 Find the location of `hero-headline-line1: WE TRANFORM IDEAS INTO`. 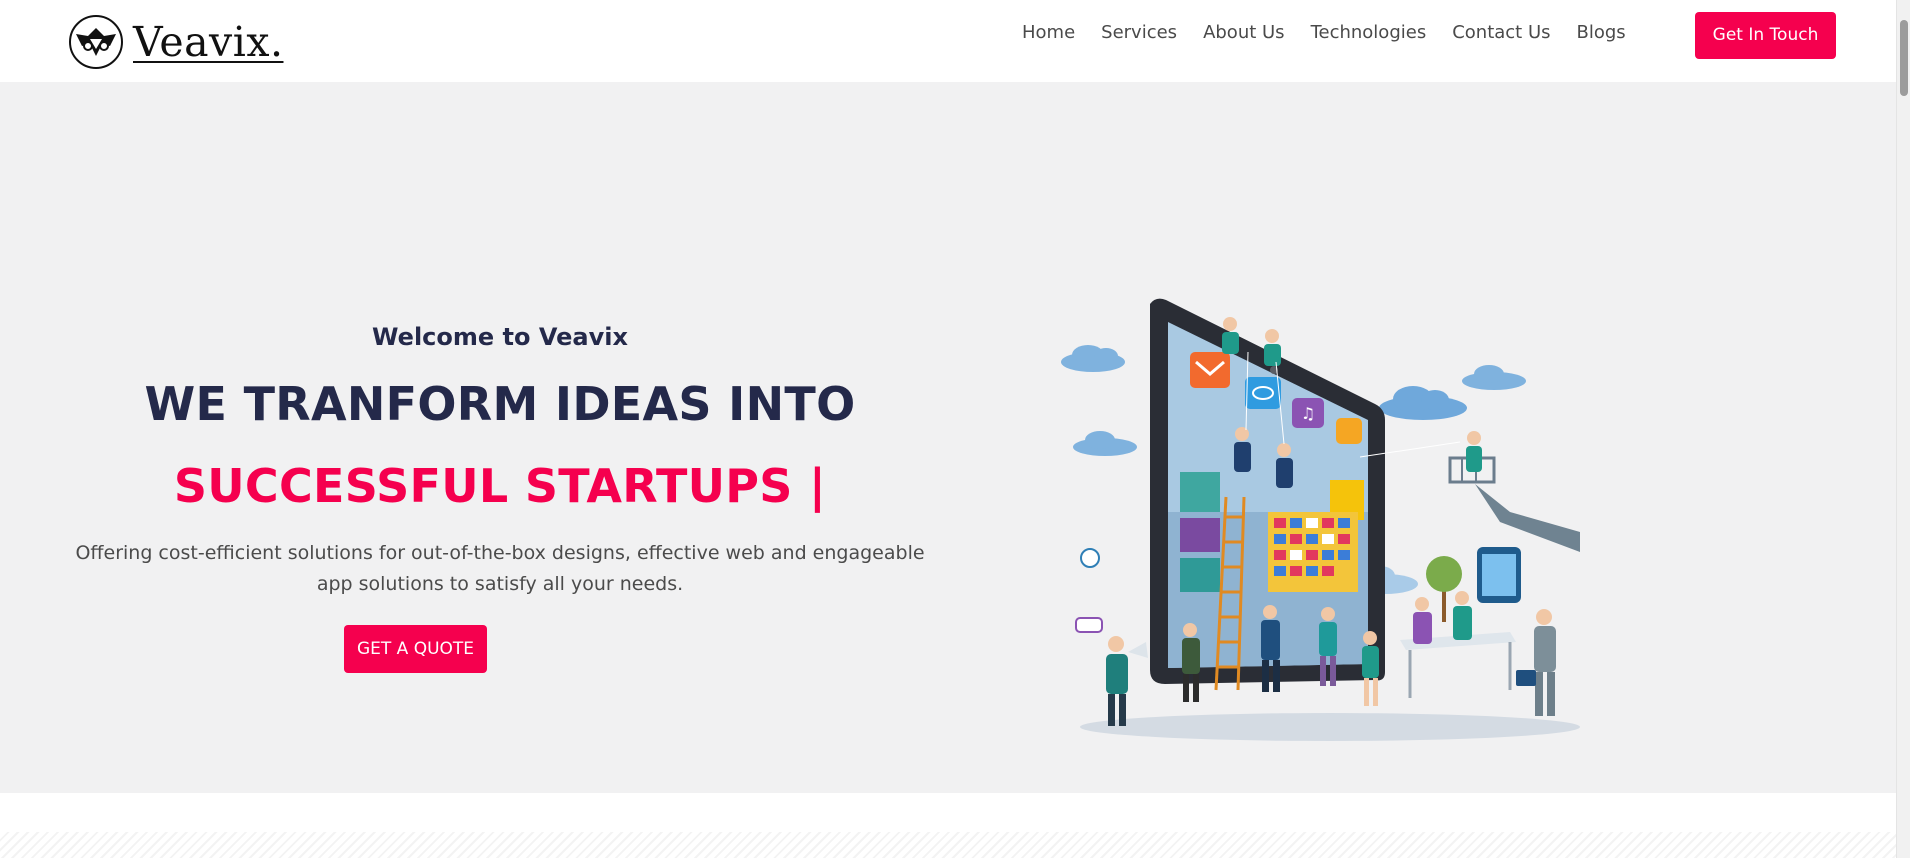

hero-headline-line1: WE TRANFORM IDEAS INTO is located at coordinates (500, 404).